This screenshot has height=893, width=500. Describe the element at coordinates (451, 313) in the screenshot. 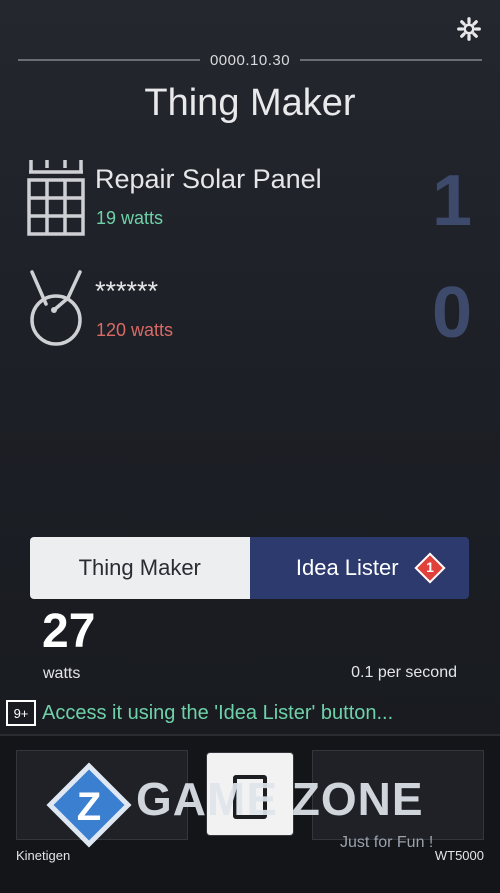

I see `item-count: 0` at that location.